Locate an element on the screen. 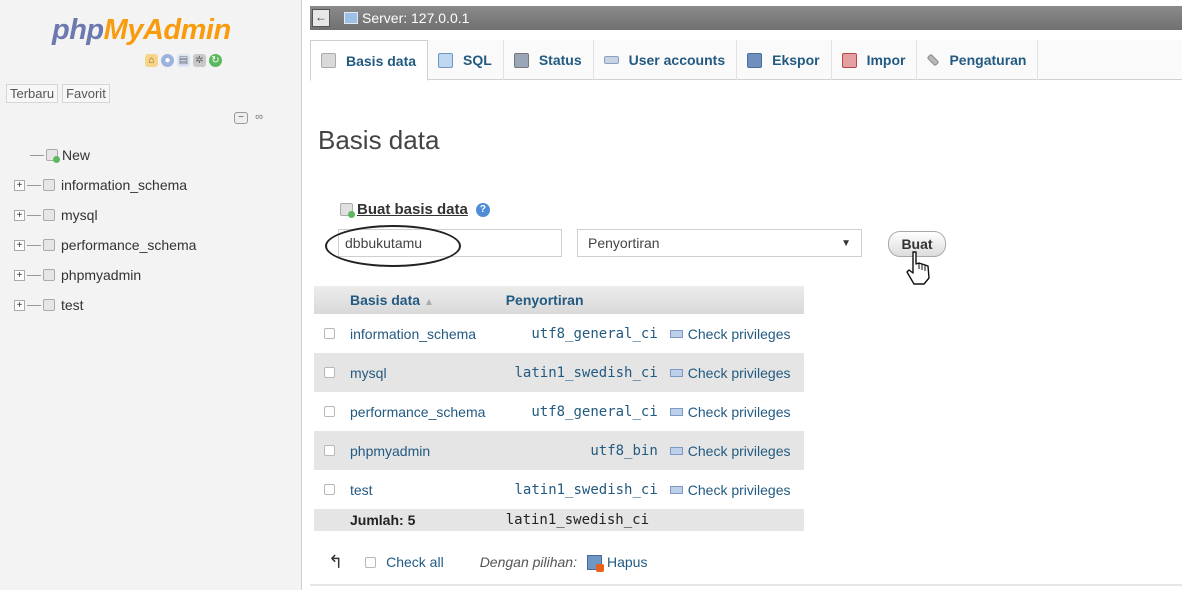  tab-label: Ekspor is located at coordinates (796, 60).